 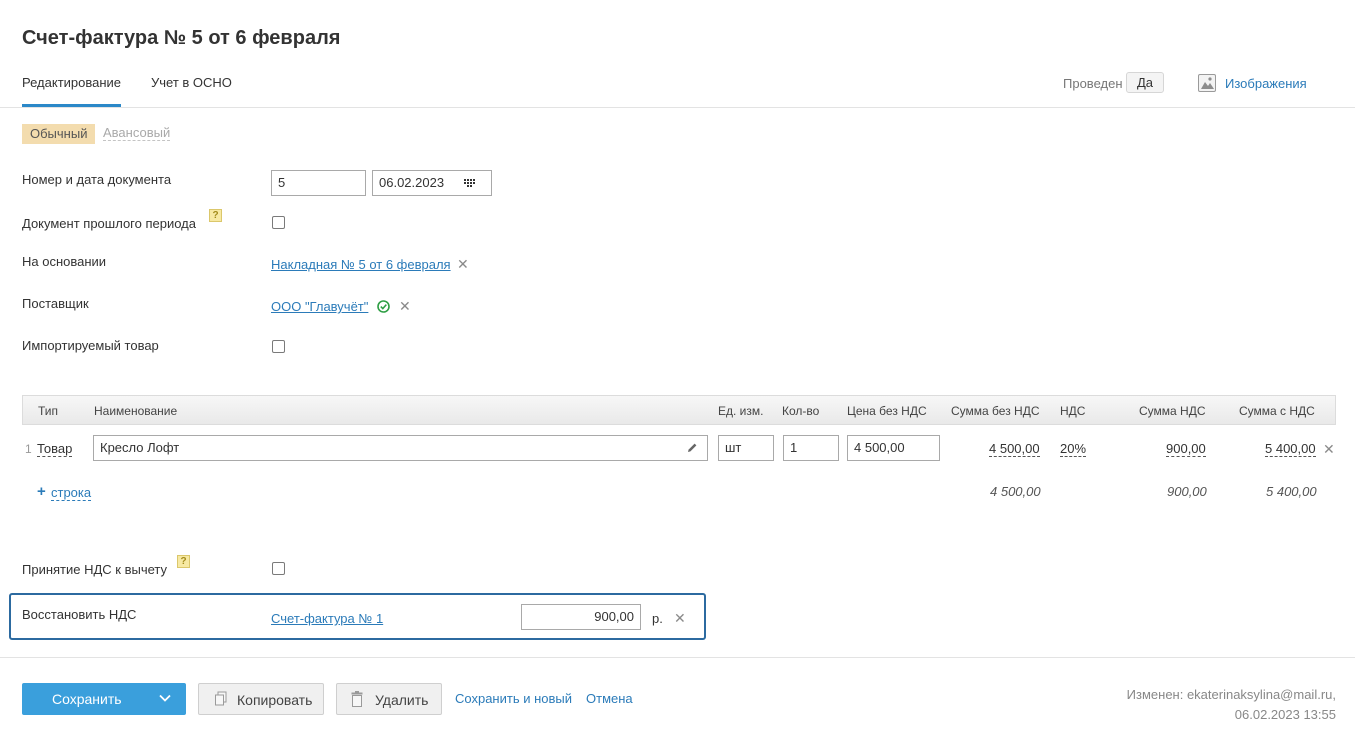 I want to click on copy-icon, so click(x=221, y=699).